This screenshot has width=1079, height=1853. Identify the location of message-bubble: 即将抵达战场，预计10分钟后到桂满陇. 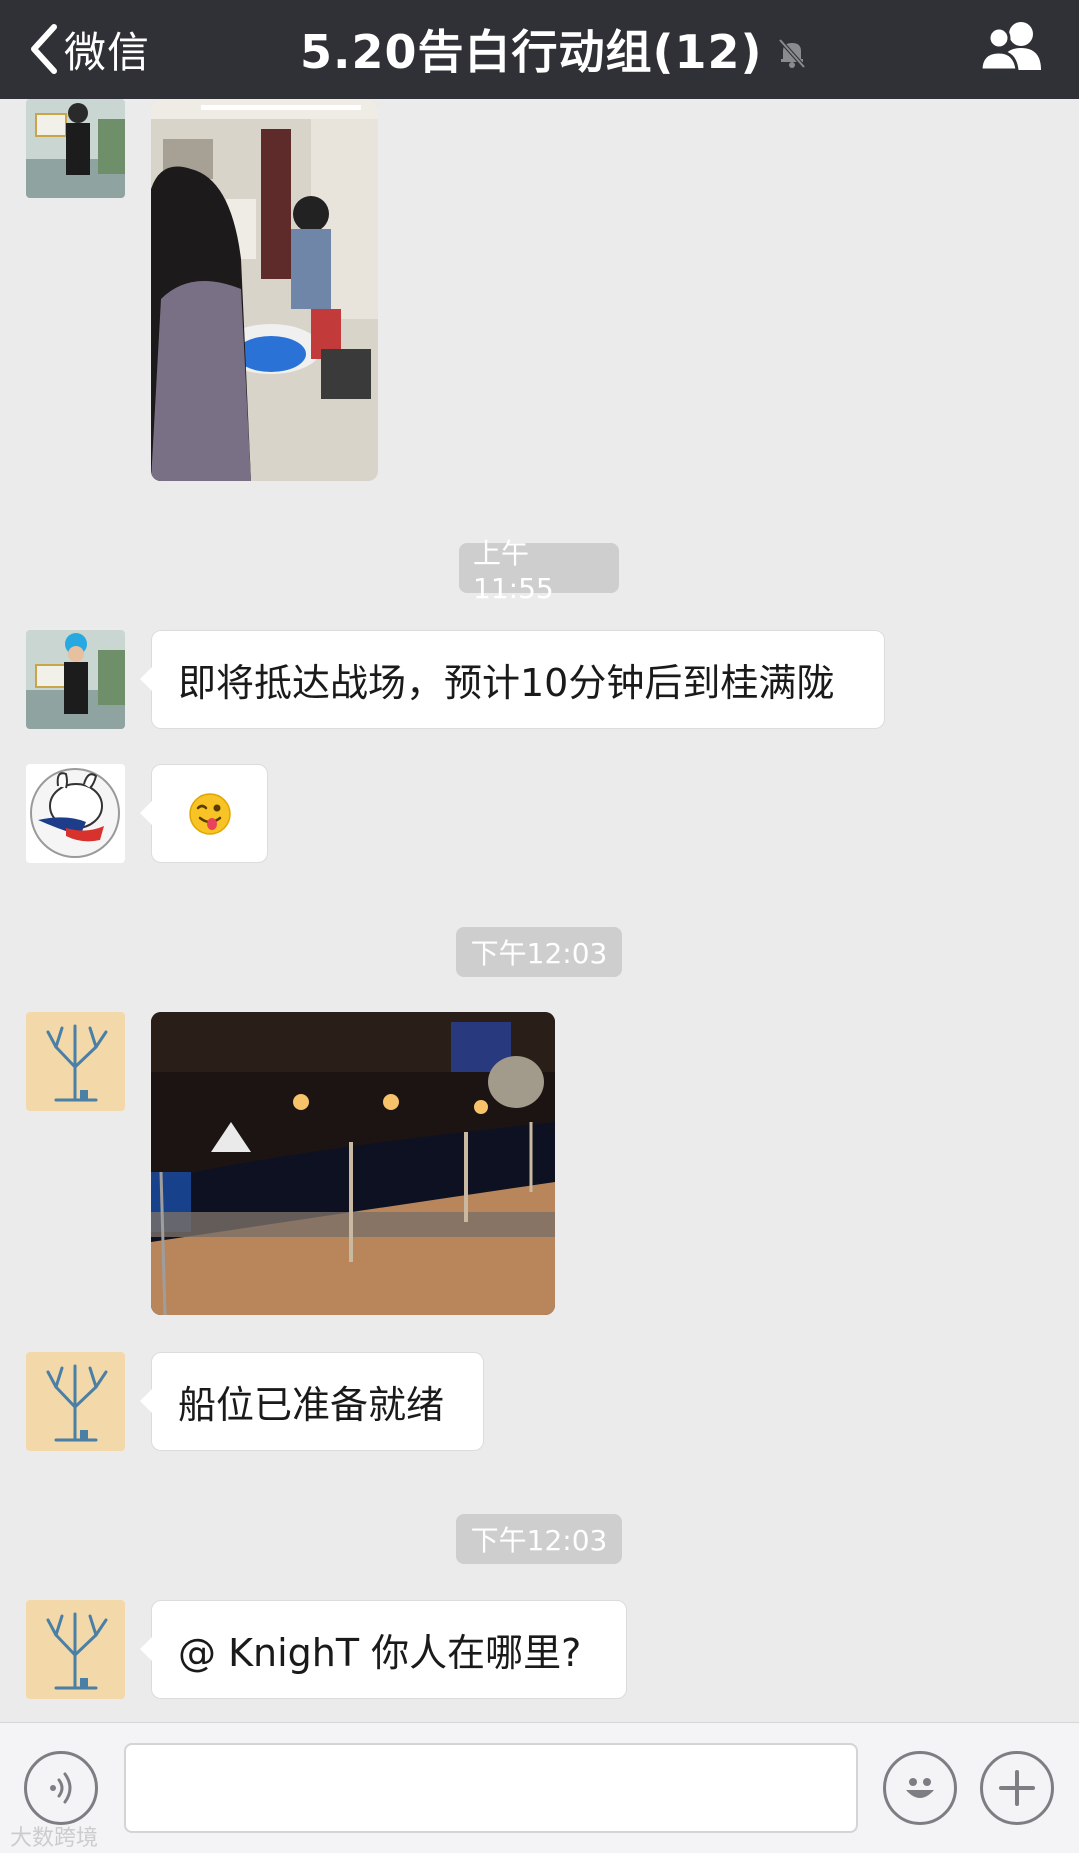
(512, 679).